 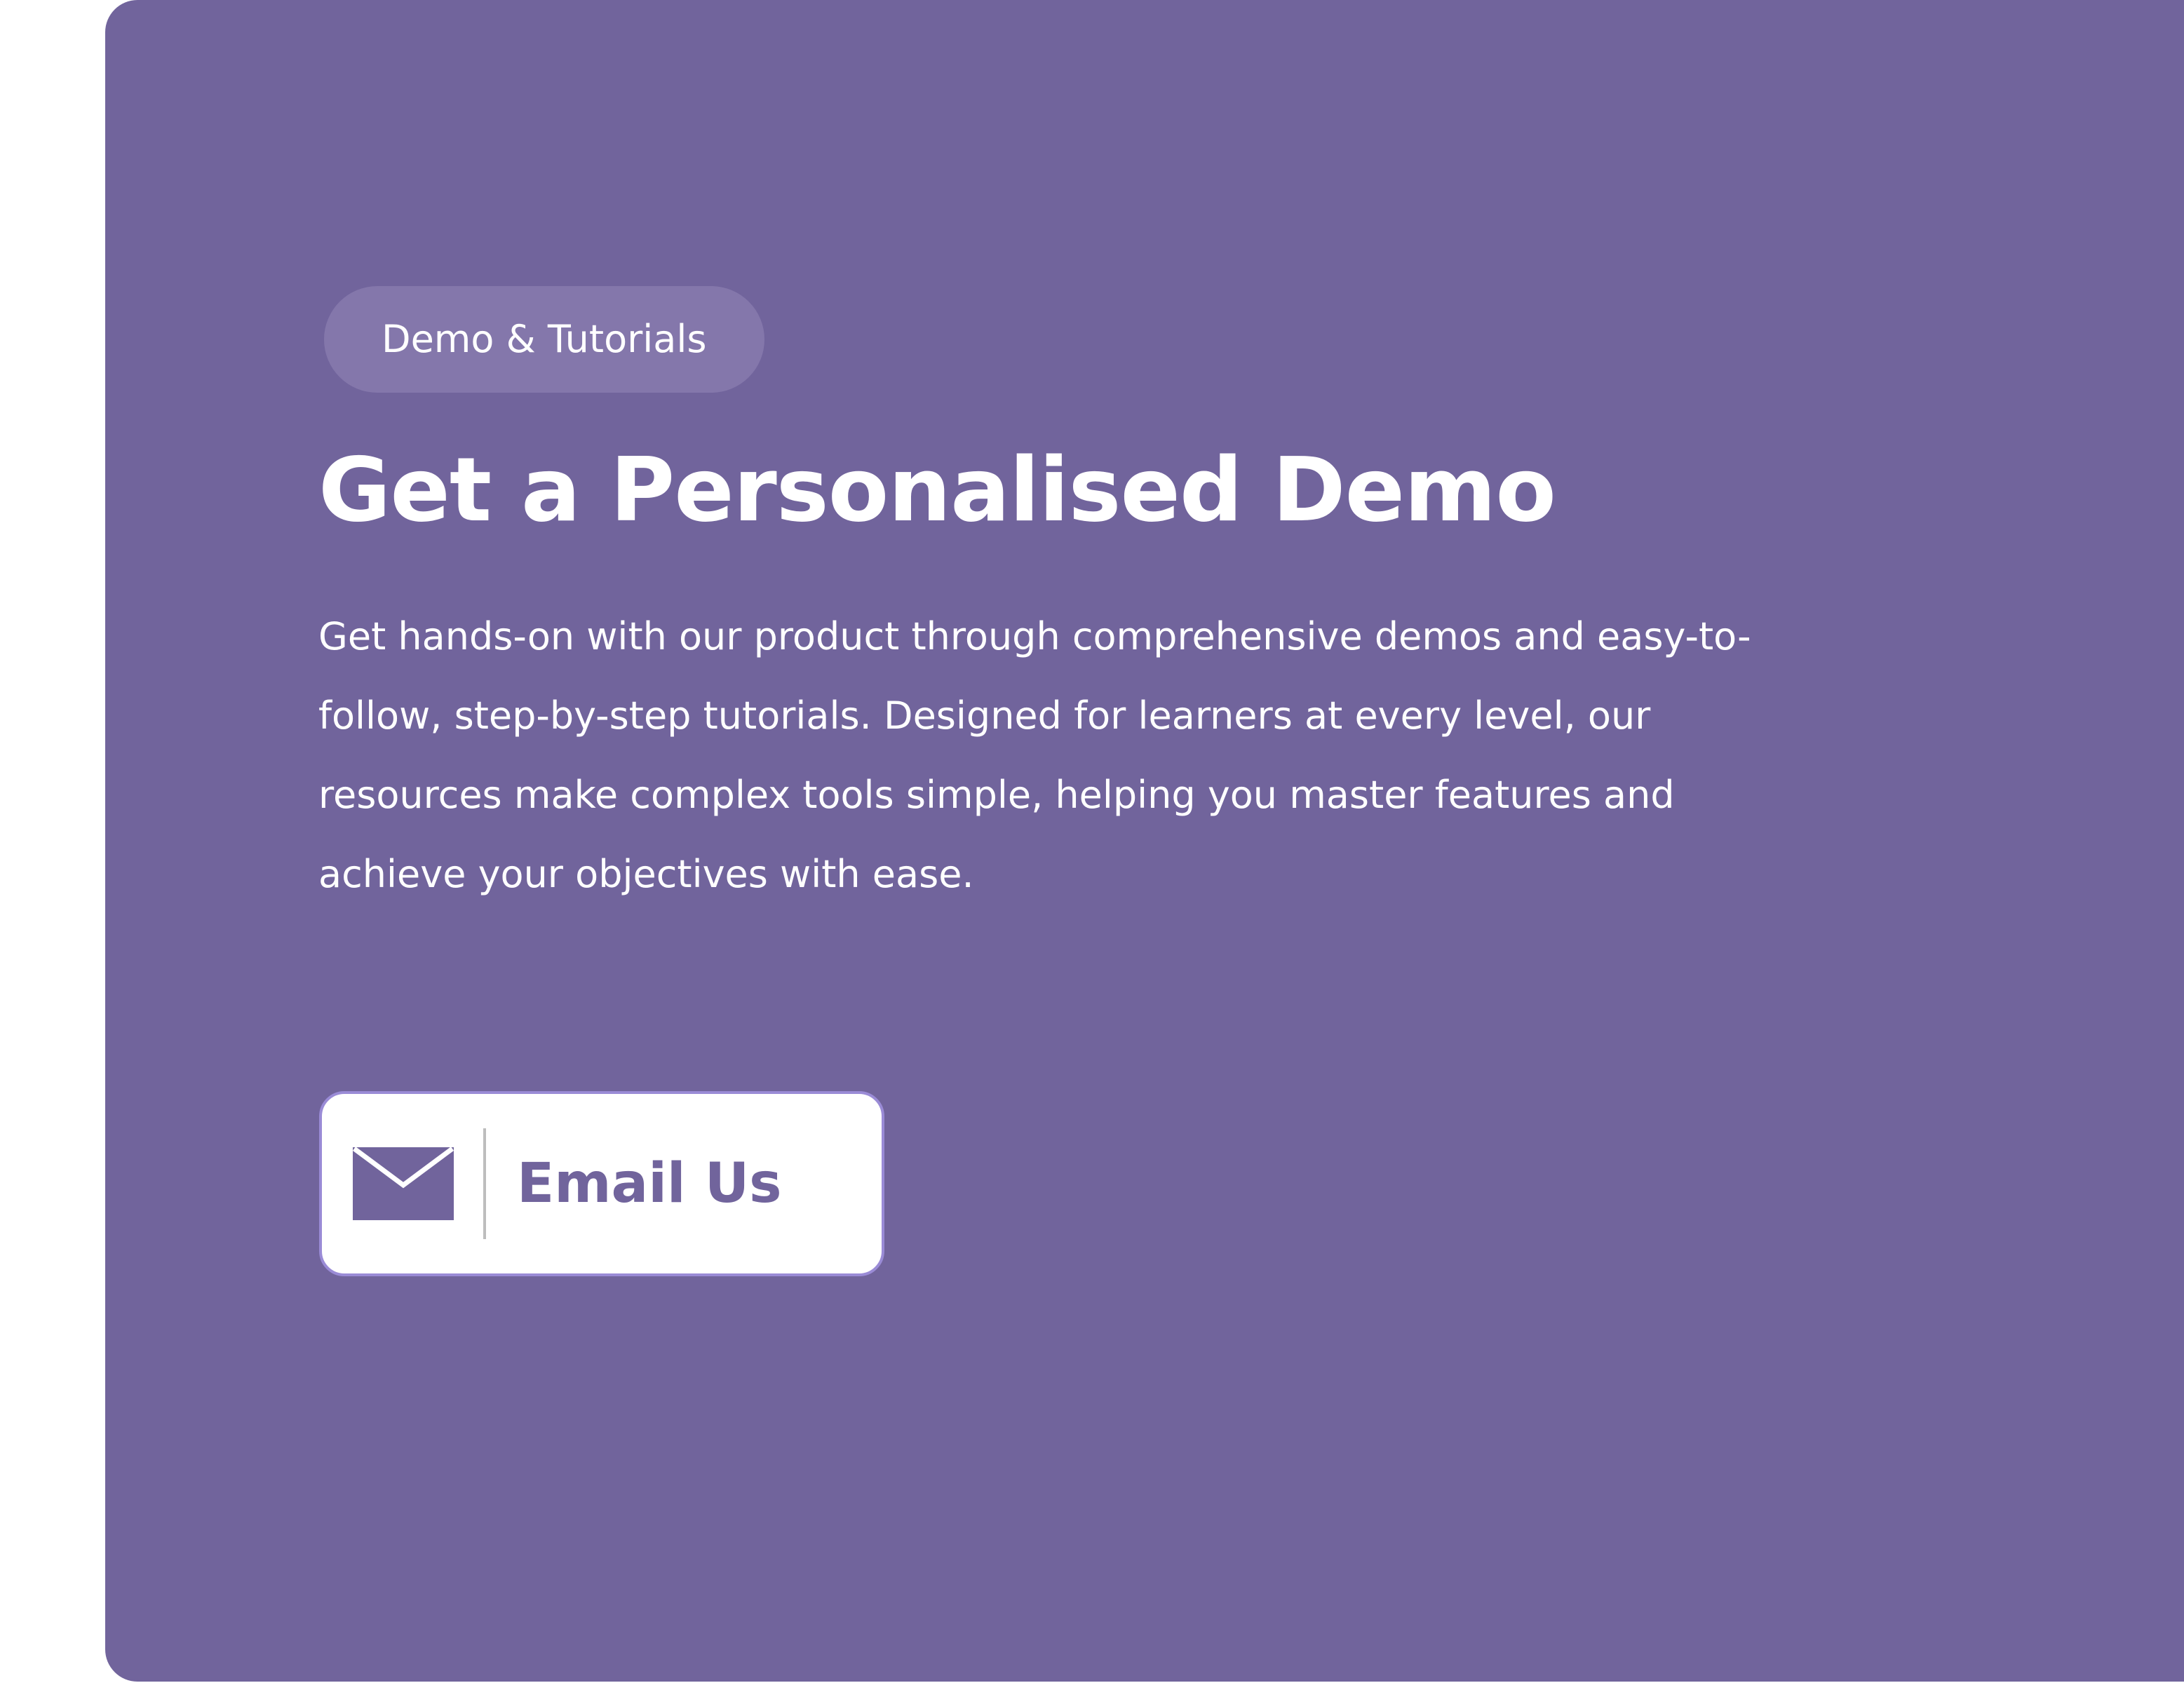 I want to click on button-divider, so click(x=484, y=1183).